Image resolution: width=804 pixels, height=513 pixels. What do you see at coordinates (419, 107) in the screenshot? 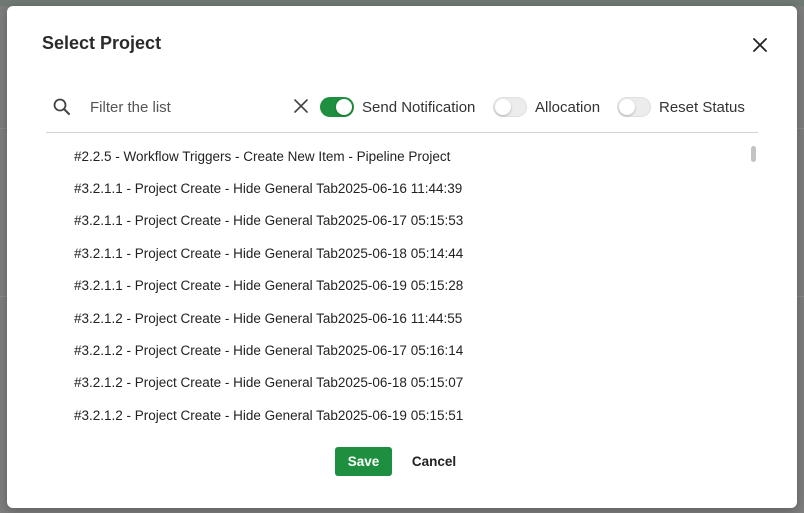
I see `send-notification-label: Send Notification` at bounding box center [419, 107].